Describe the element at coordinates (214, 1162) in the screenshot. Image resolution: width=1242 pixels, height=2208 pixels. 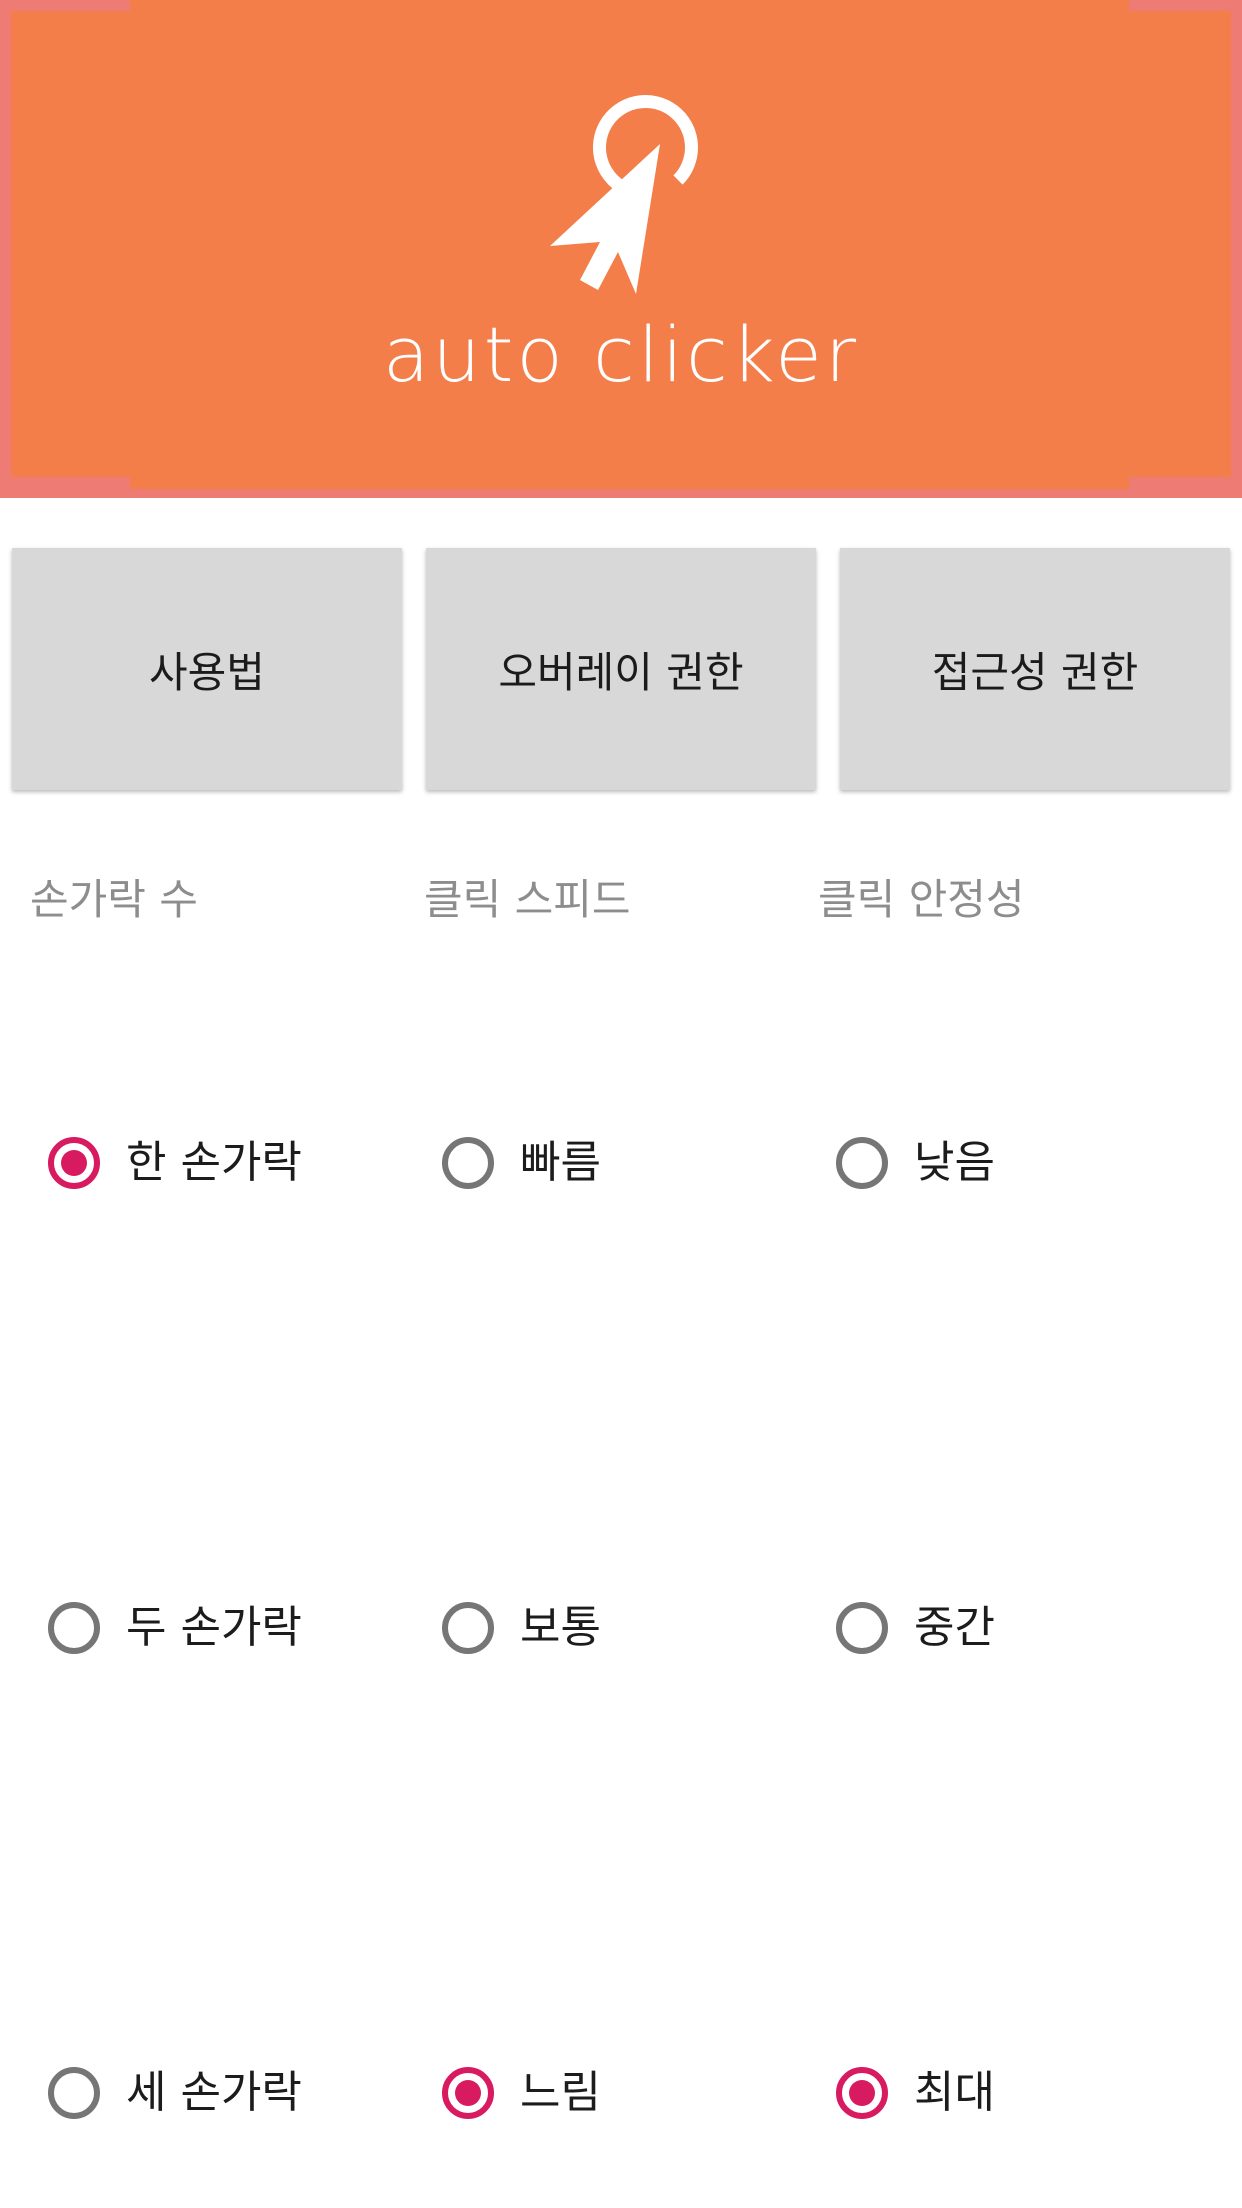
I see `radio-label: 한 손가락` at that location.